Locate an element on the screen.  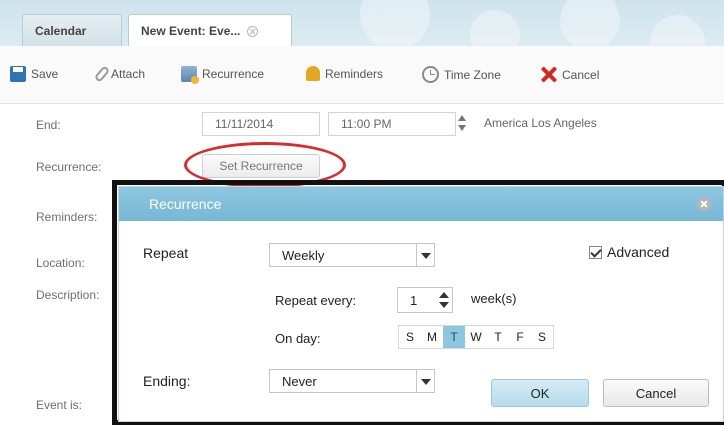
recurrence-icon is located at coordinates (190, 75).